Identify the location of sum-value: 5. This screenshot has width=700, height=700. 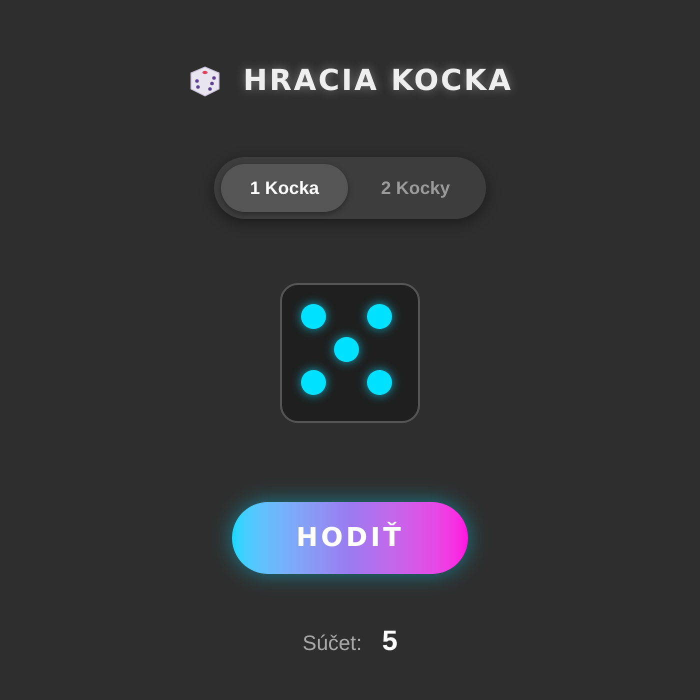
(390, 641).